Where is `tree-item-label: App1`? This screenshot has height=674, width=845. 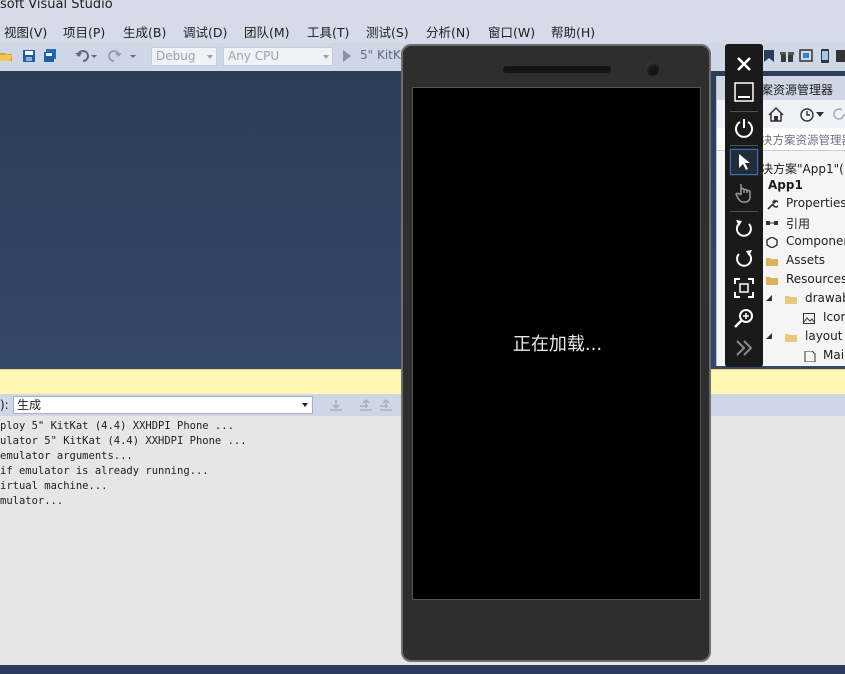
tree-item-label: App1 is located at coordinates (785, 185).